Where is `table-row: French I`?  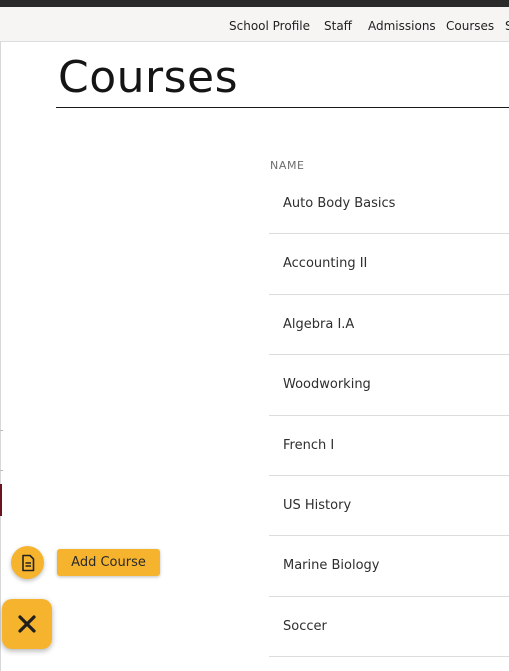 table-row: French I is located at coordinates (389, 446).